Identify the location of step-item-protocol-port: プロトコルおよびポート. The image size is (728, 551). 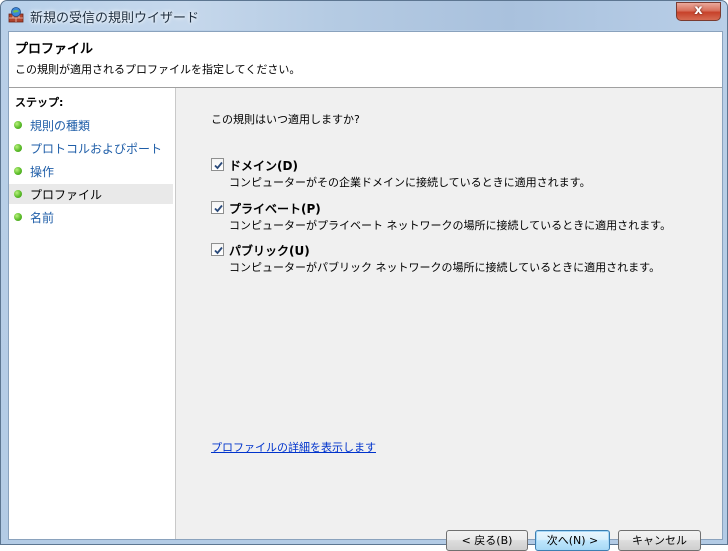
(91, 148).